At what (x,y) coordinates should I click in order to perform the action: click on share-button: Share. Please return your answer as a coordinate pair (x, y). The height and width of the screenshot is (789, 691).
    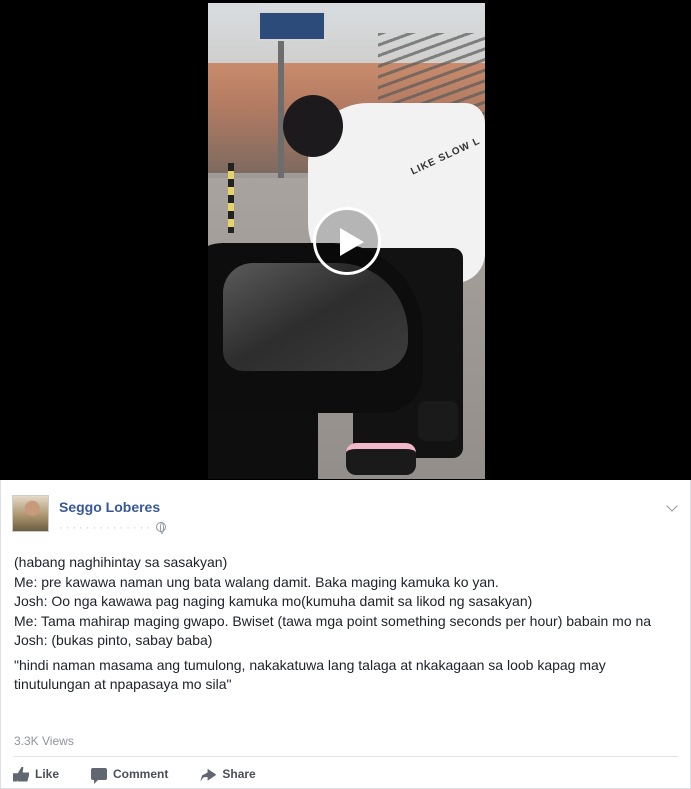
    Looking at the image, I should click on (228, 774).